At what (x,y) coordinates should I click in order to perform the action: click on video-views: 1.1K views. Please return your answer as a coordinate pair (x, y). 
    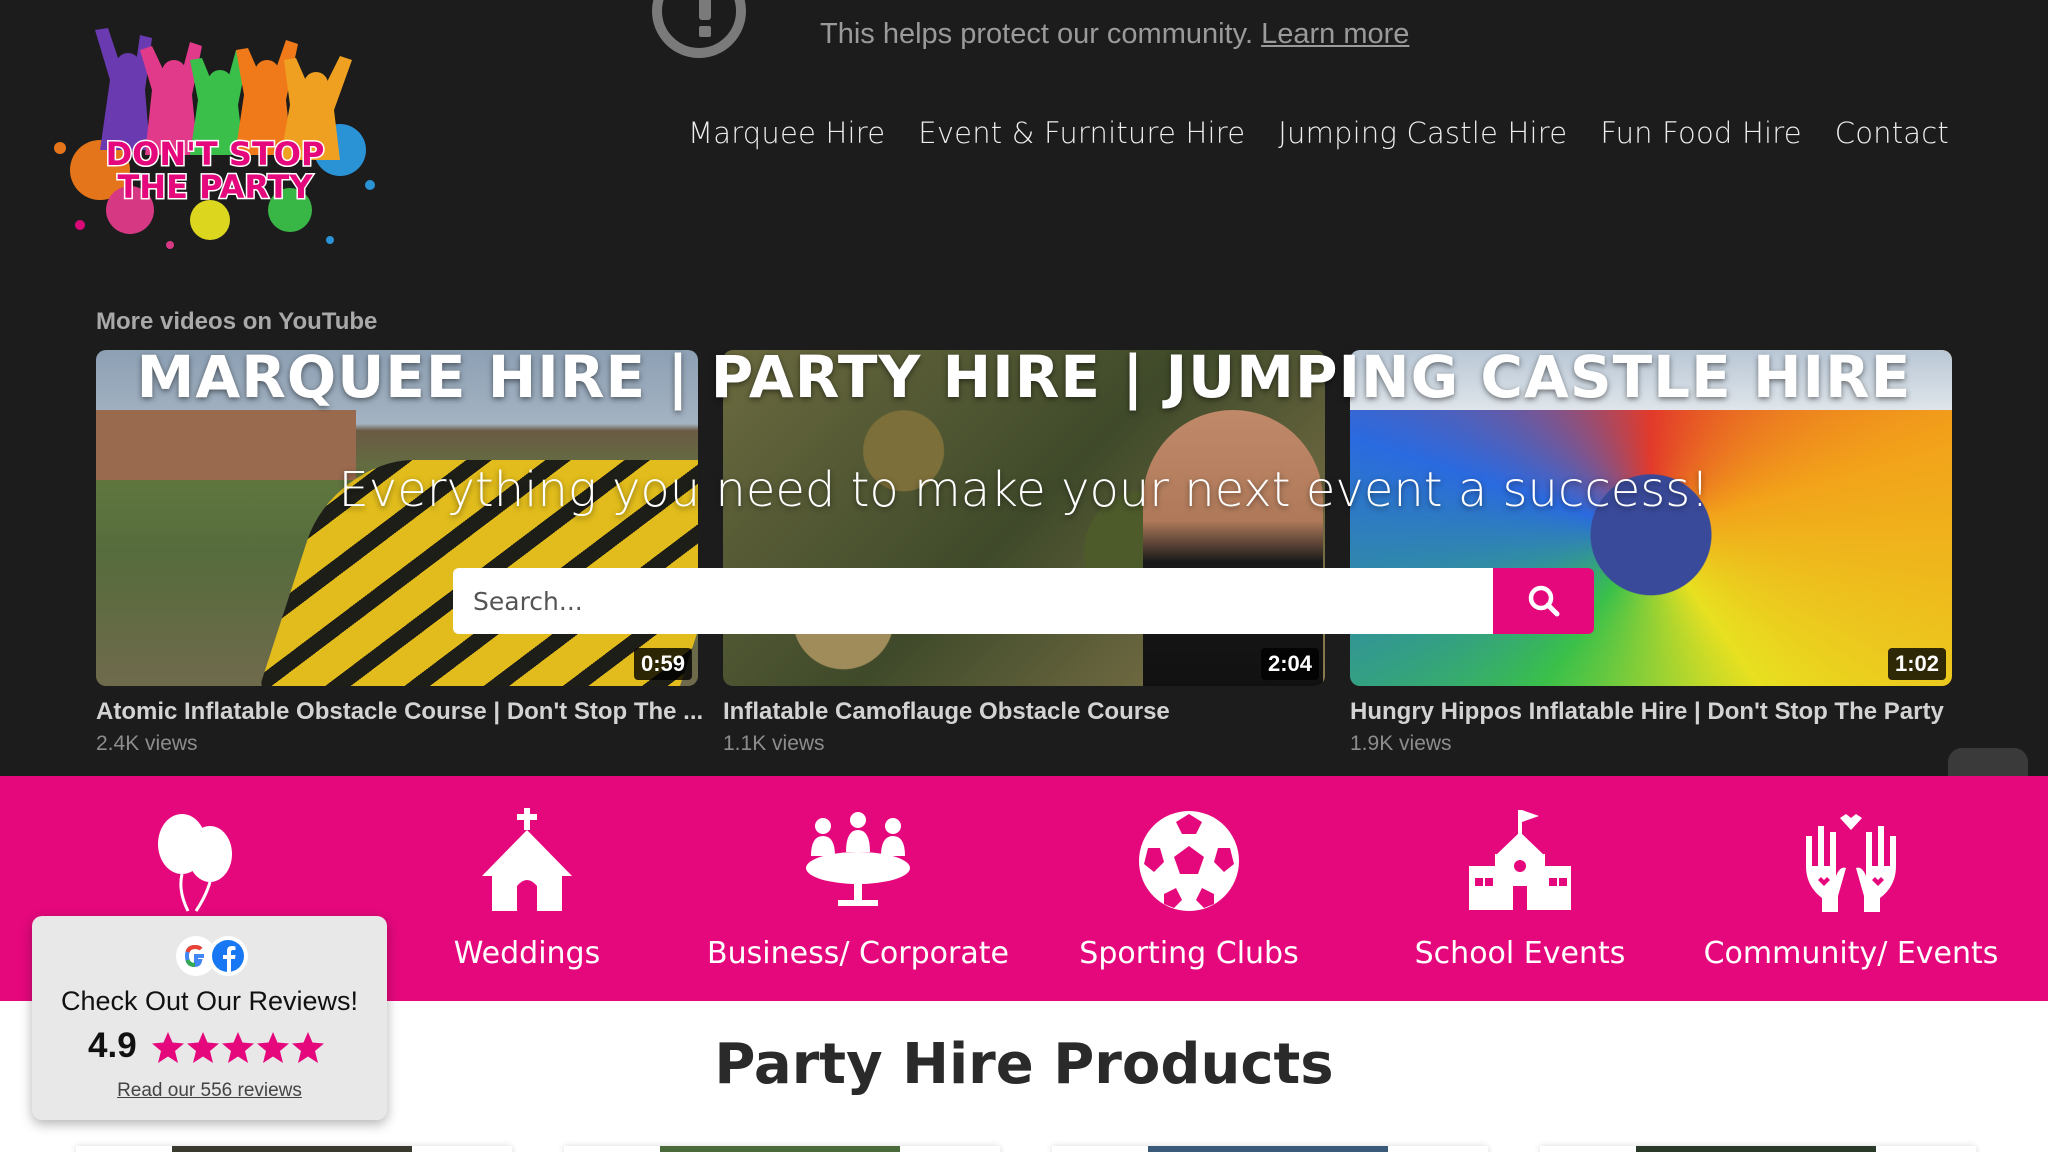
    Looking at the image, I should click on (774, 743).